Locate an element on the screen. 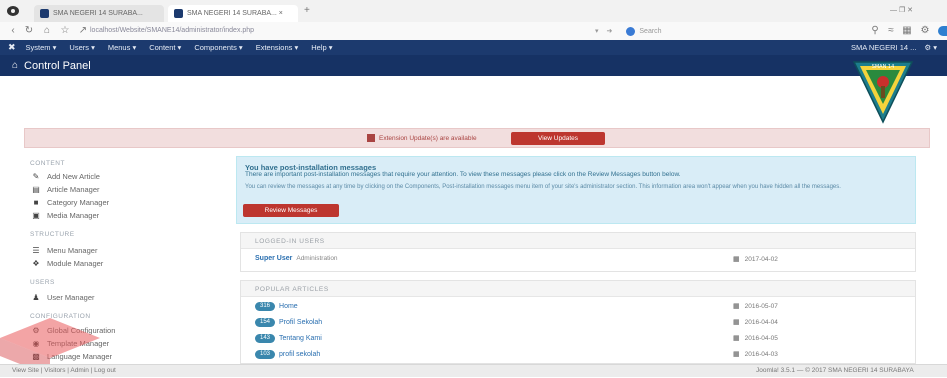 The width and height of the screenshot is (947, 378). user-area: Administration is located at coordinates (317, 258).